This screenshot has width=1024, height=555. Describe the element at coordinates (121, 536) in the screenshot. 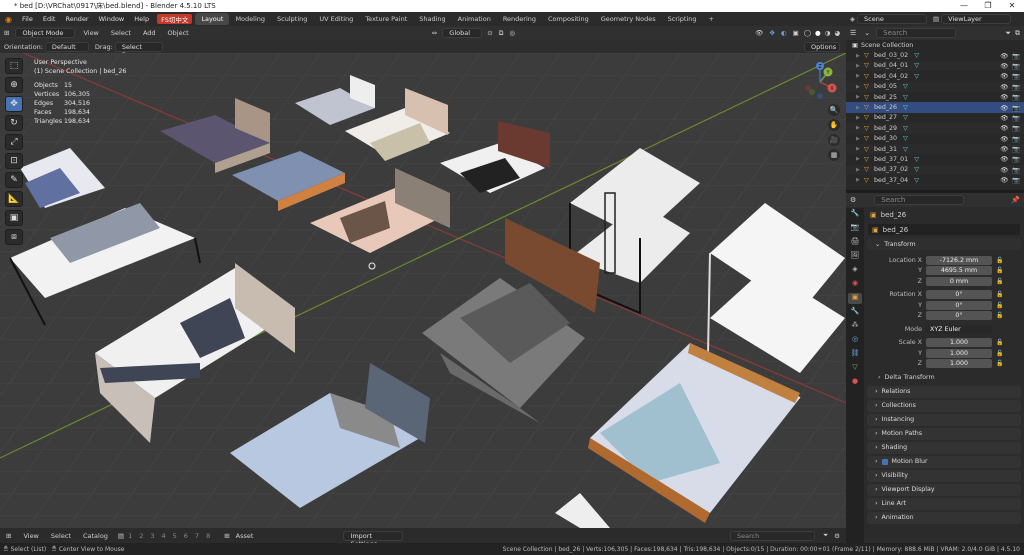

I see `library-icon: ▤` at that location.